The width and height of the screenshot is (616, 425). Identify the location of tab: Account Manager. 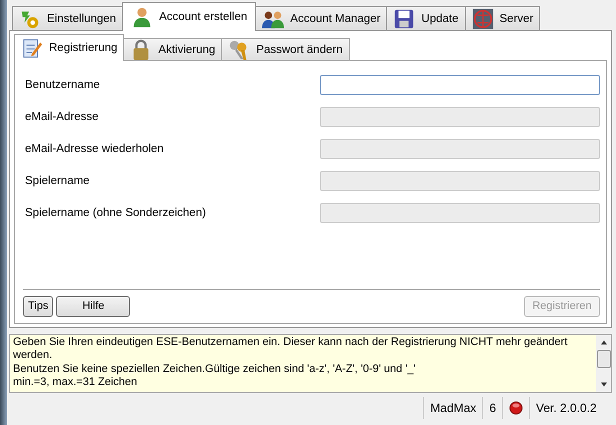
(321, 18).